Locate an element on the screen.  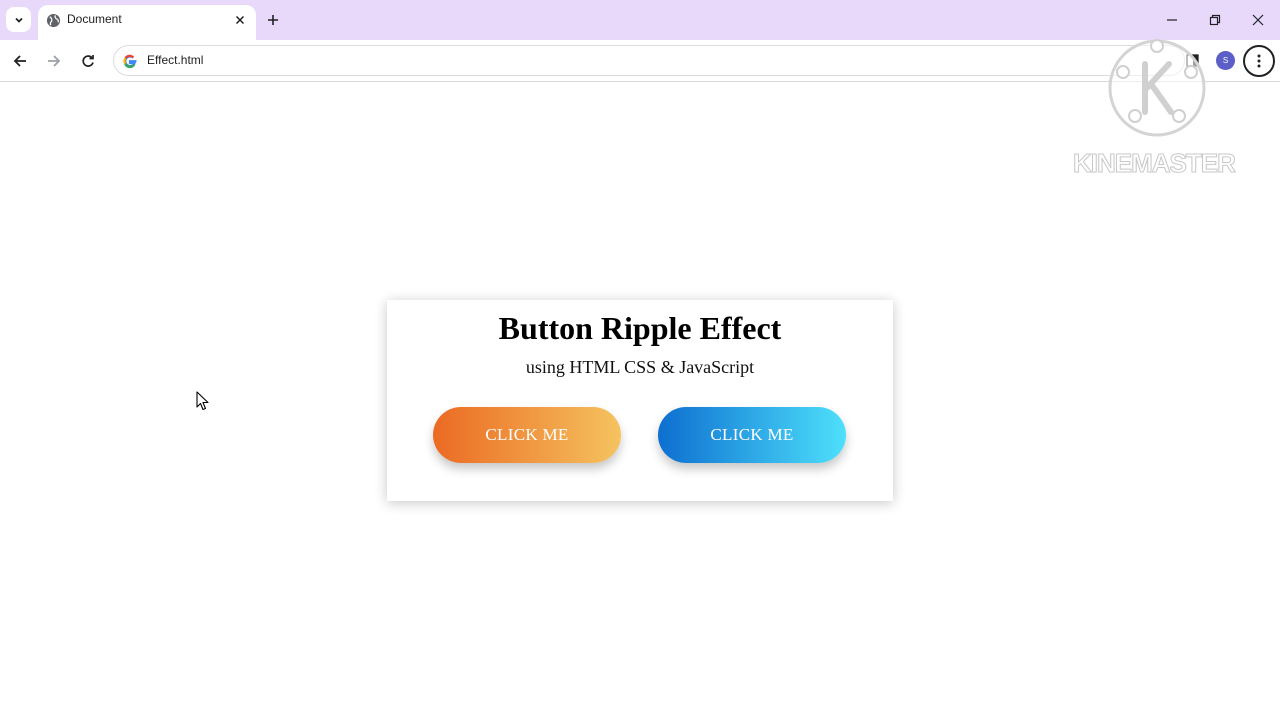
profile-avatar: S is located at coordinates (1225, 60).